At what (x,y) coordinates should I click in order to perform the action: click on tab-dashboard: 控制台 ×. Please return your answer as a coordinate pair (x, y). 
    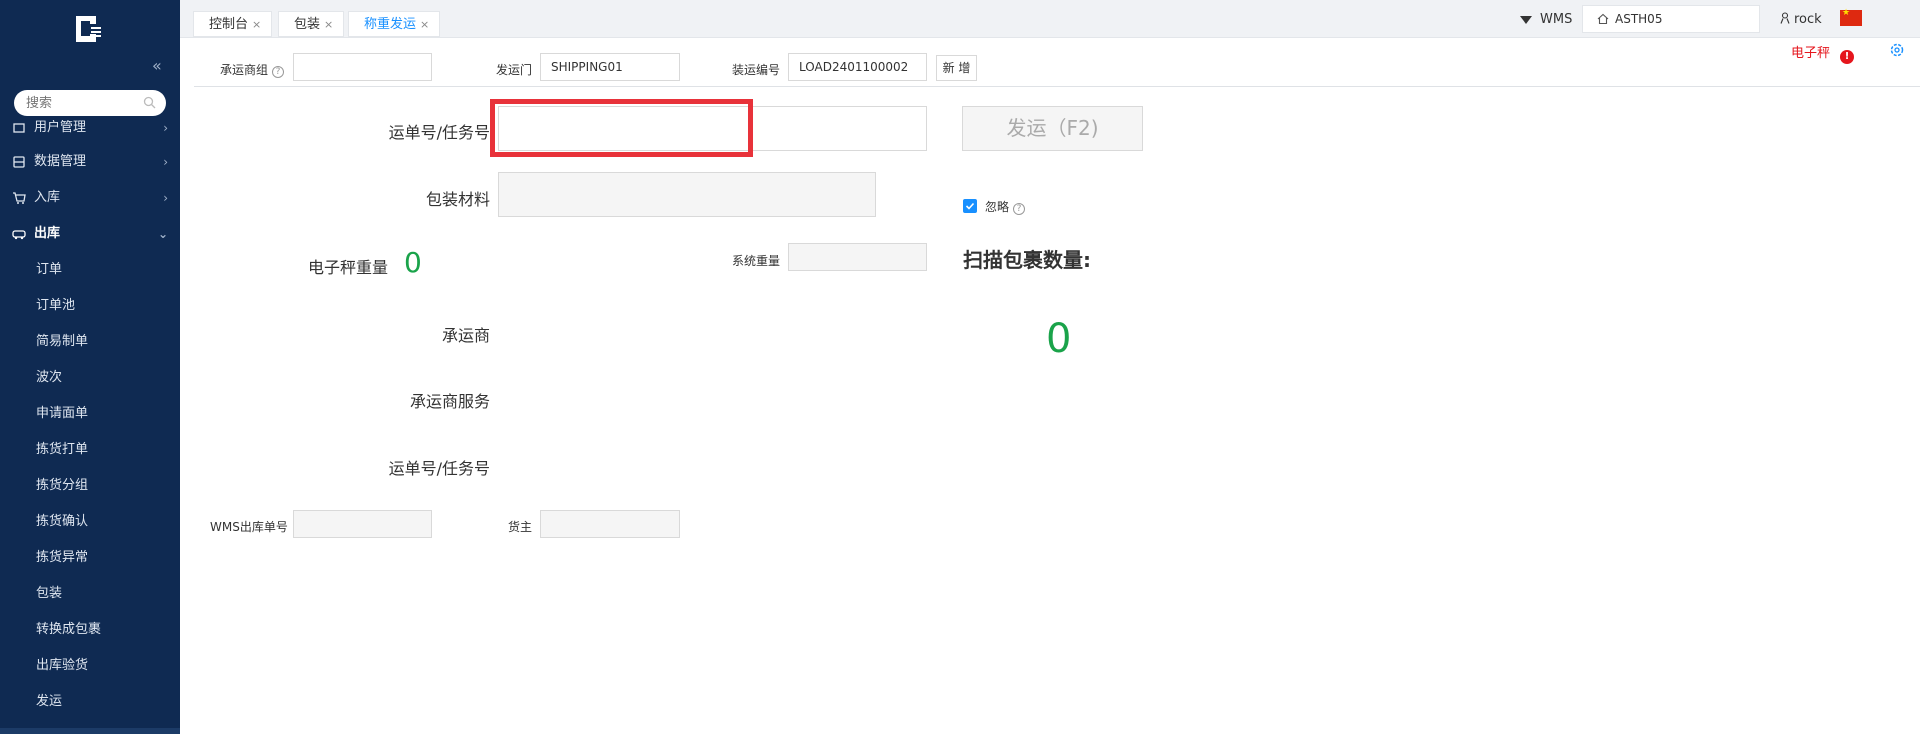
    Looking at the image, I should click on (233, 24).